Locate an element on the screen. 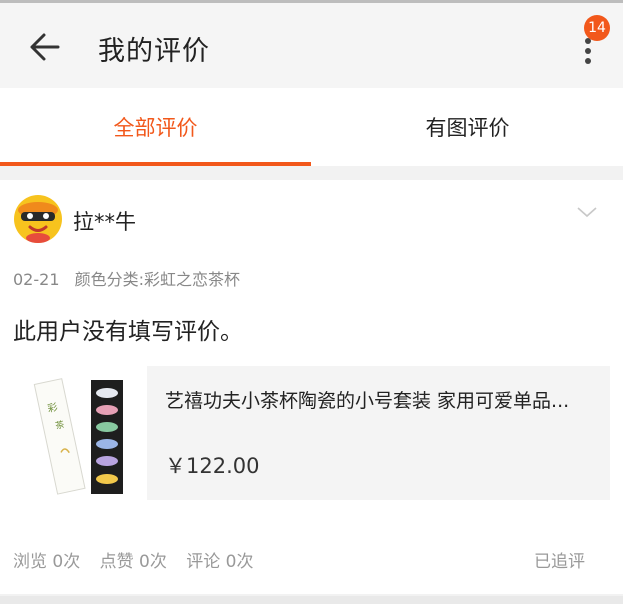 The width and height of the screenshot is (623, 604). review-date: 02-21 is located at coordinates (36, 279).